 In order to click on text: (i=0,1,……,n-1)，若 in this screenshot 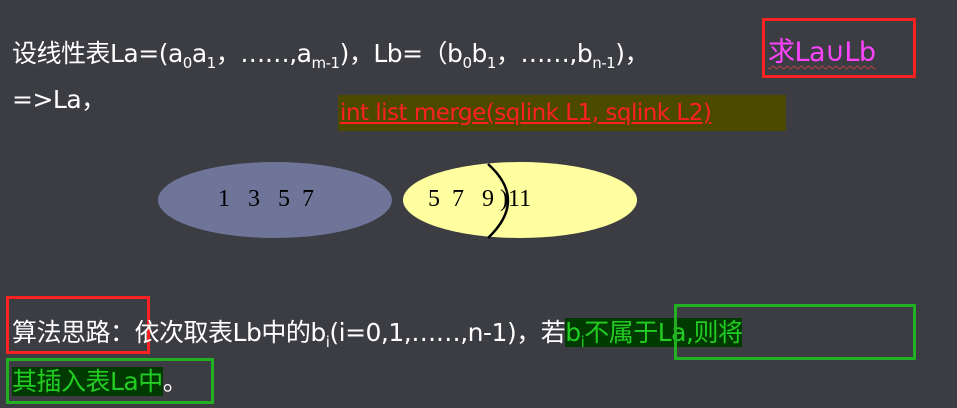, I will do `click(447, 332)`.